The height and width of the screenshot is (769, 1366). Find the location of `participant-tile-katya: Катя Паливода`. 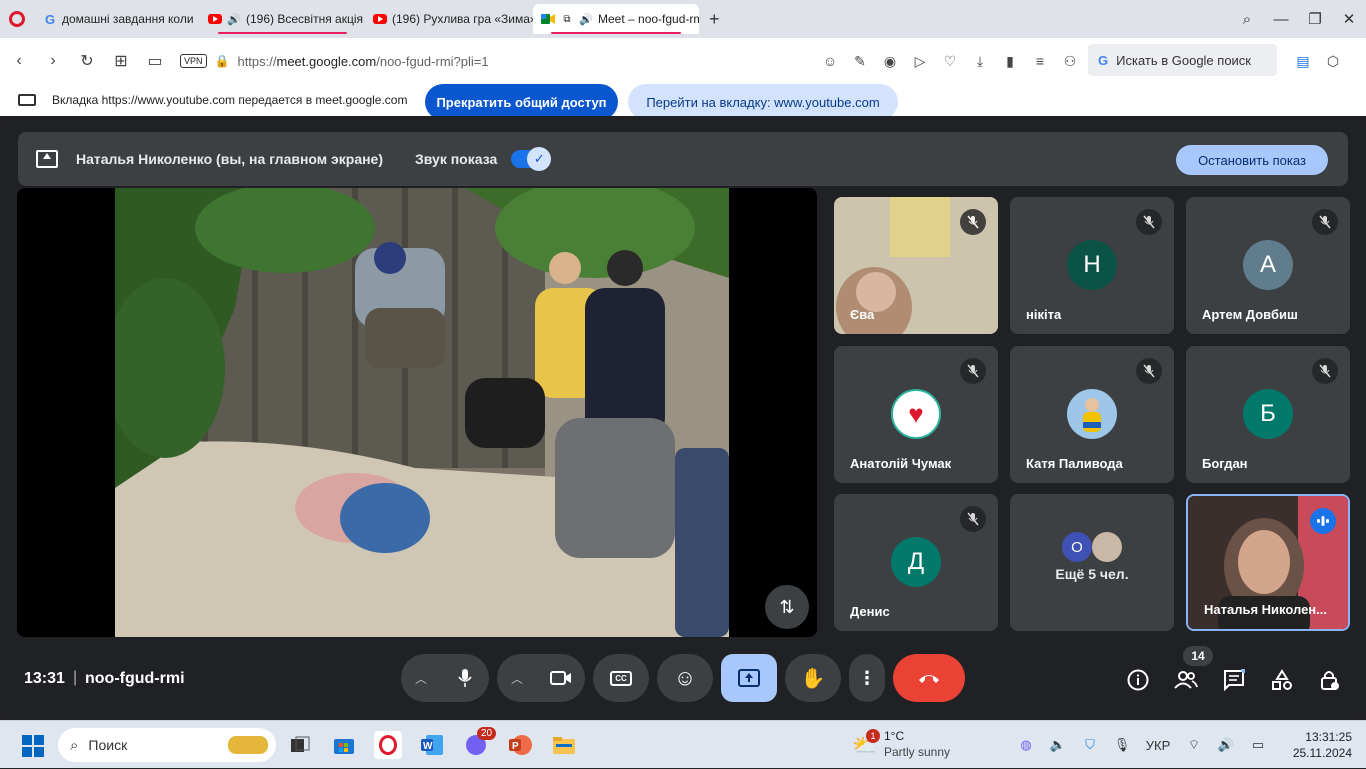

participant-tile-katya: Катя Паливода is located at coordinates (1092, 414).